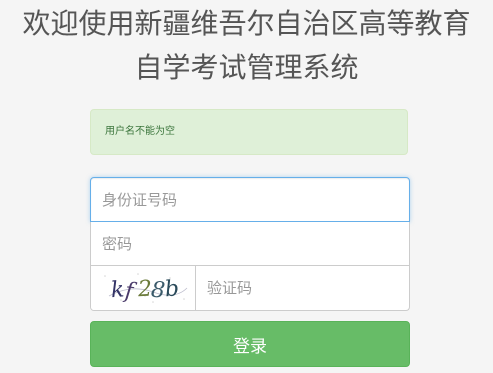 The width and height of the screenshot is (493, 373). Describe the element at coordinates (250, 199) in the screenshot. I see `idcard-input` at that location.